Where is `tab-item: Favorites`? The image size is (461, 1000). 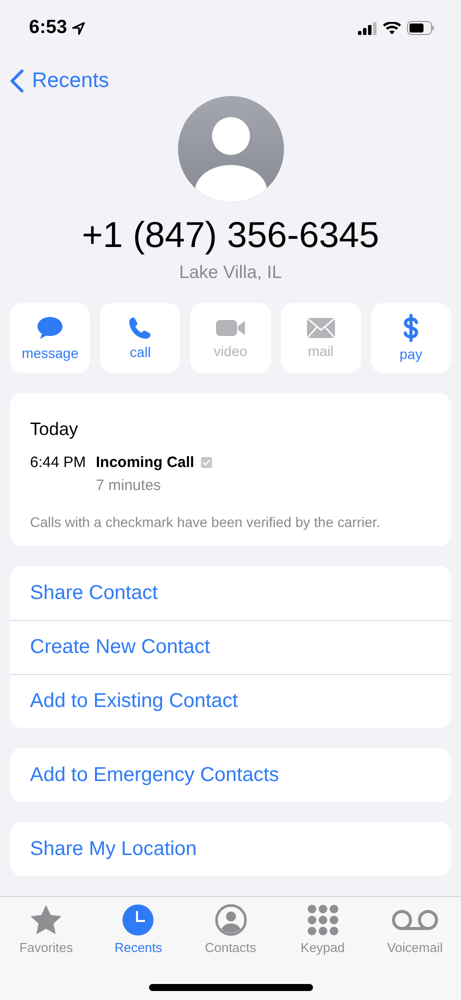 tab-item: Favorites is located at coordinates (46, 951).